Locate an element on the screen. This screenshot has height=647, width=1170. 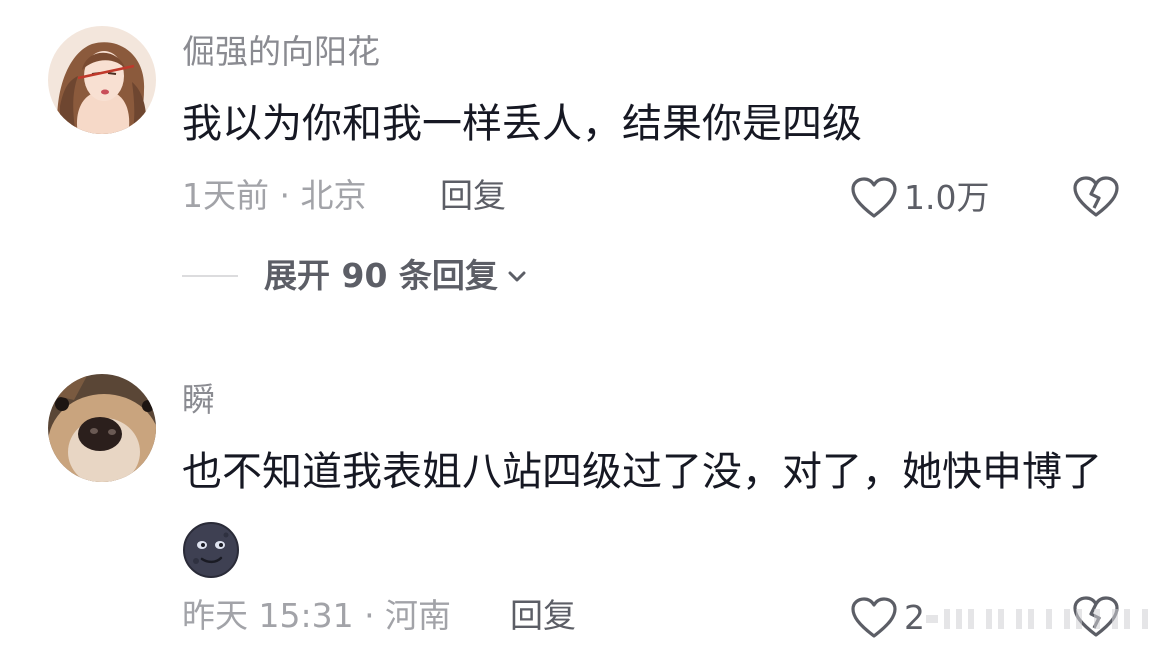
avatar-dog-photo is located at coordinates (102, 428).